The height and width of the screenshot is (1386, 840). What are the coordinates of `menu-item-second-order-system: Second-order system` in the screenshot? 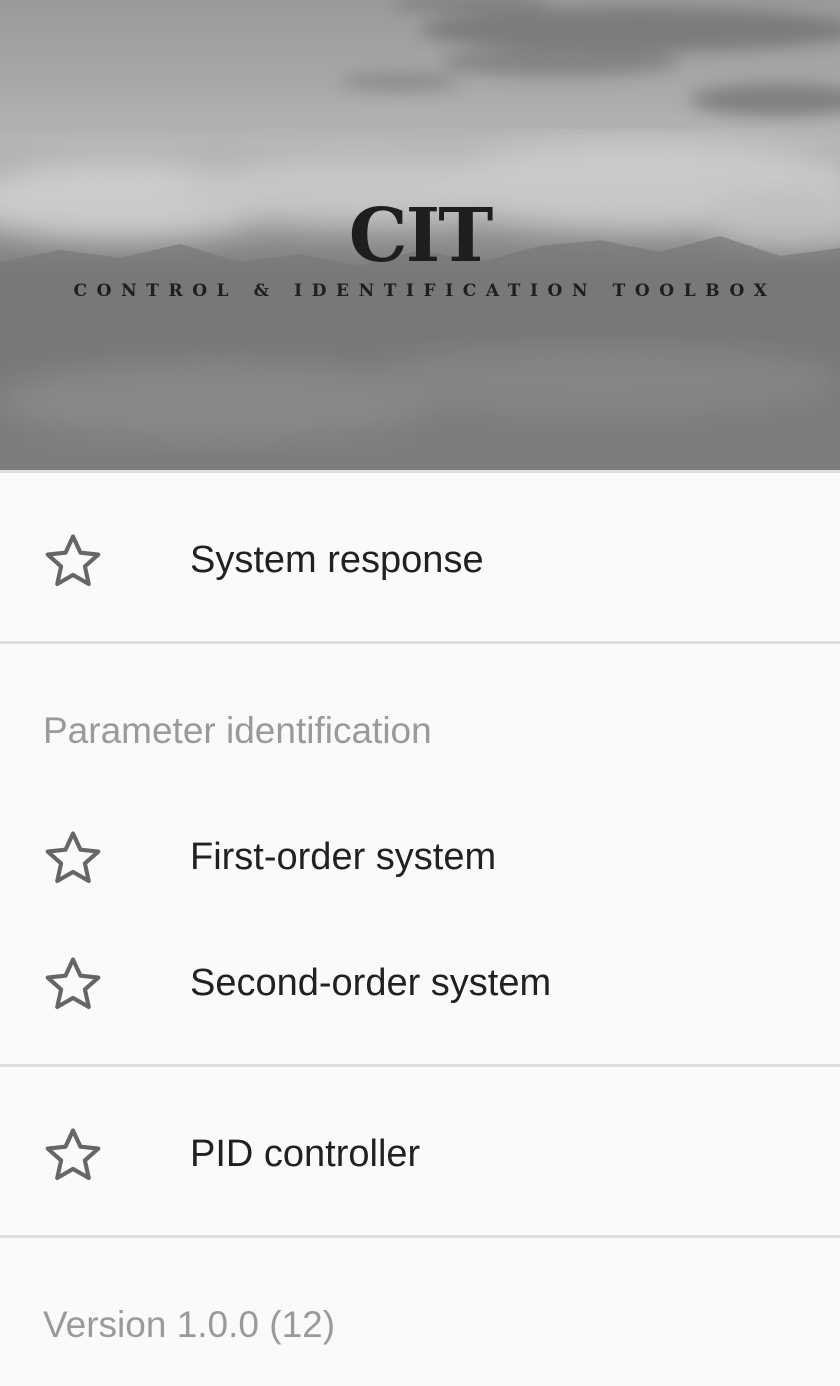 It's located at (420, 983).